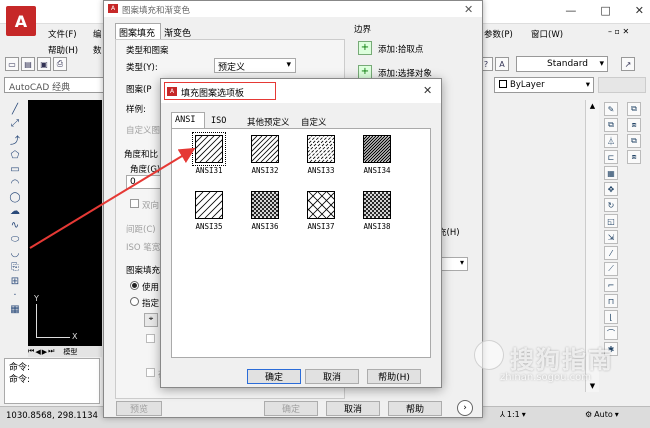 Image resolution: width=650 pixels, height=428 pixels. Describe the element at coordinates (546, 377) in the screenshot. I see `watermark-url: zhinan.sogou.com` at that location.